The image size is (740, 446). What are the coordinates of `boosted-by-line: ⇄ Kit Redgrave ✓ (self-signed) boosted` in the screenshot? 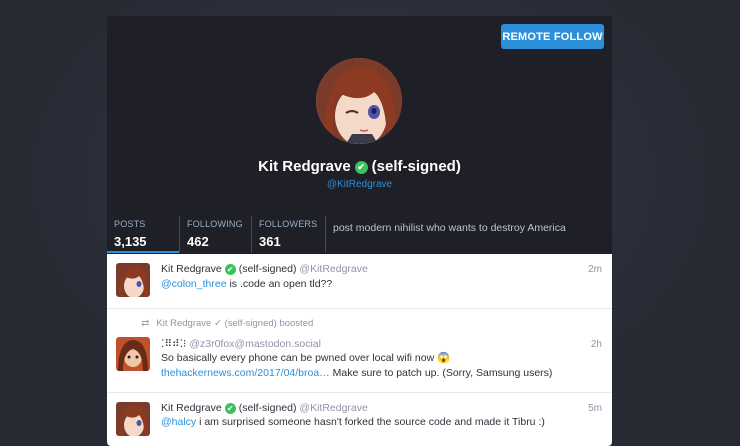 It's located at (227, 323).